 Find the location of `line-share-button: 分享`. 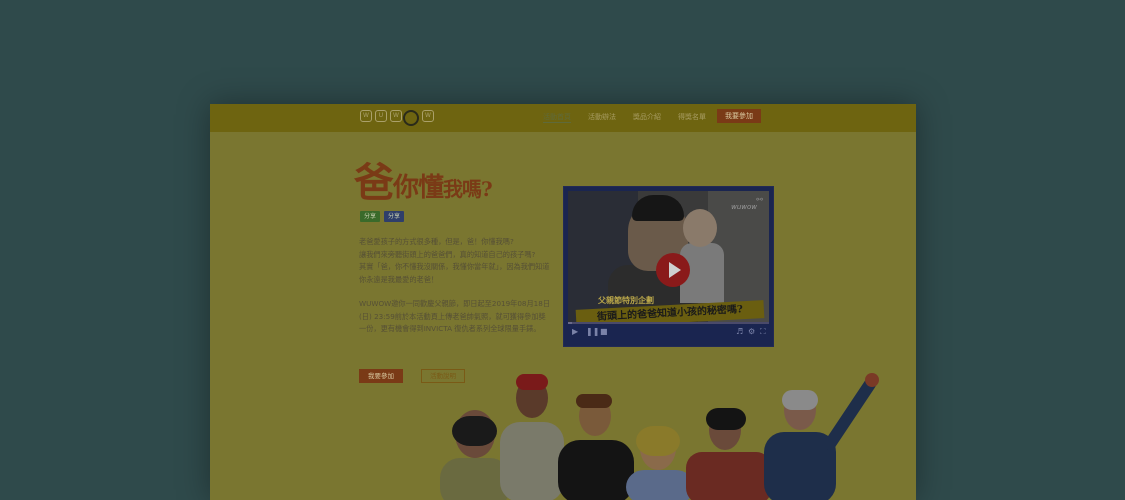

line-share-button: 分享 is located at coordinates (370, 216).